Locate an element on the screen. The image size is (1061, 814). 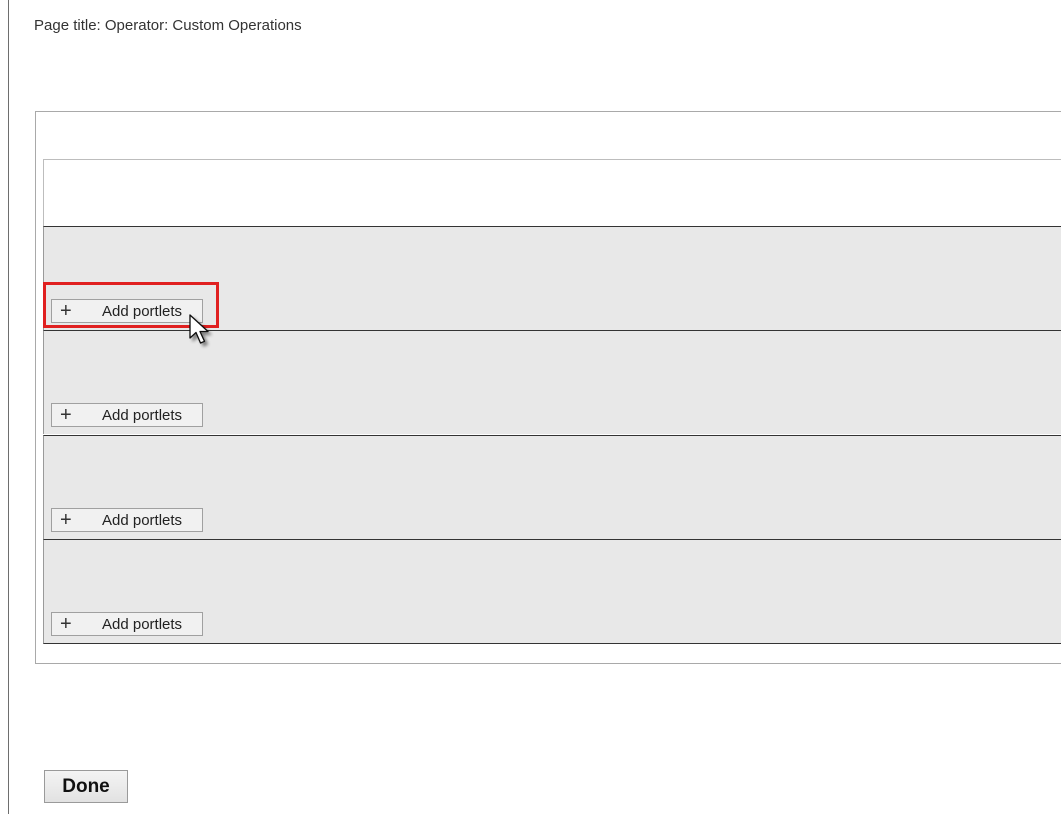
page-title: Page title: Operator: Custom Operations is located at coordinates (168, 25).